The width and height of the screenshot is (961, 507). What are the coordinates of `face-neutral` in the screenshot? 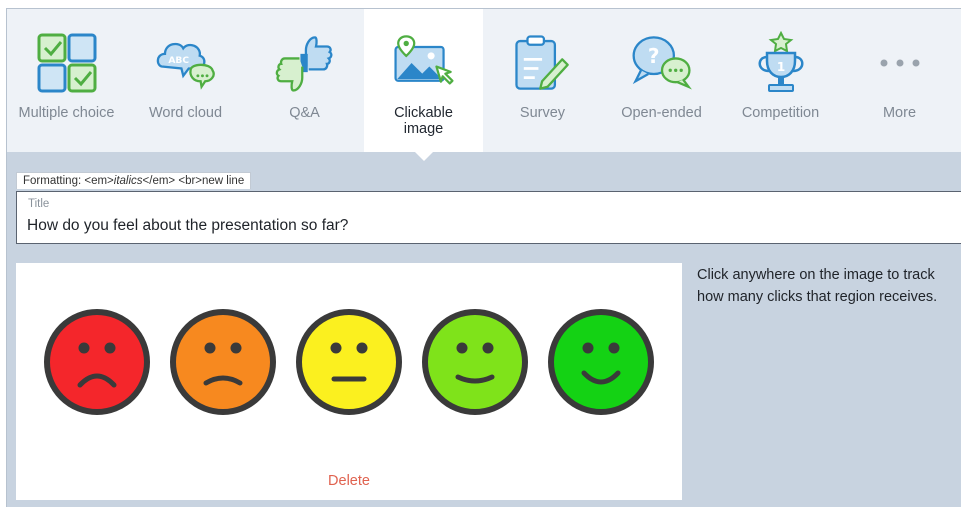 It's located at (349, 362).